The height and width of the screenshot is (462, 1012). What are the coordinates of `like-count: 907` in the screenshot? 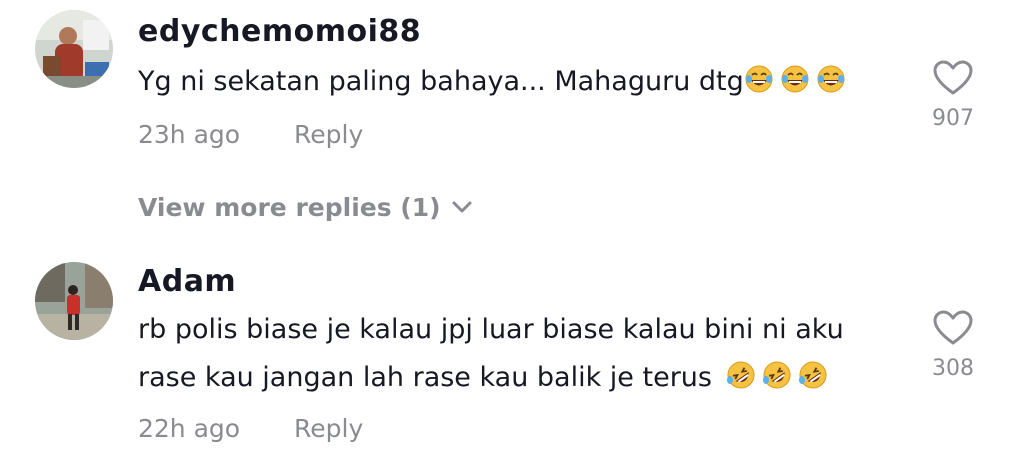 It's located at (953, 118).